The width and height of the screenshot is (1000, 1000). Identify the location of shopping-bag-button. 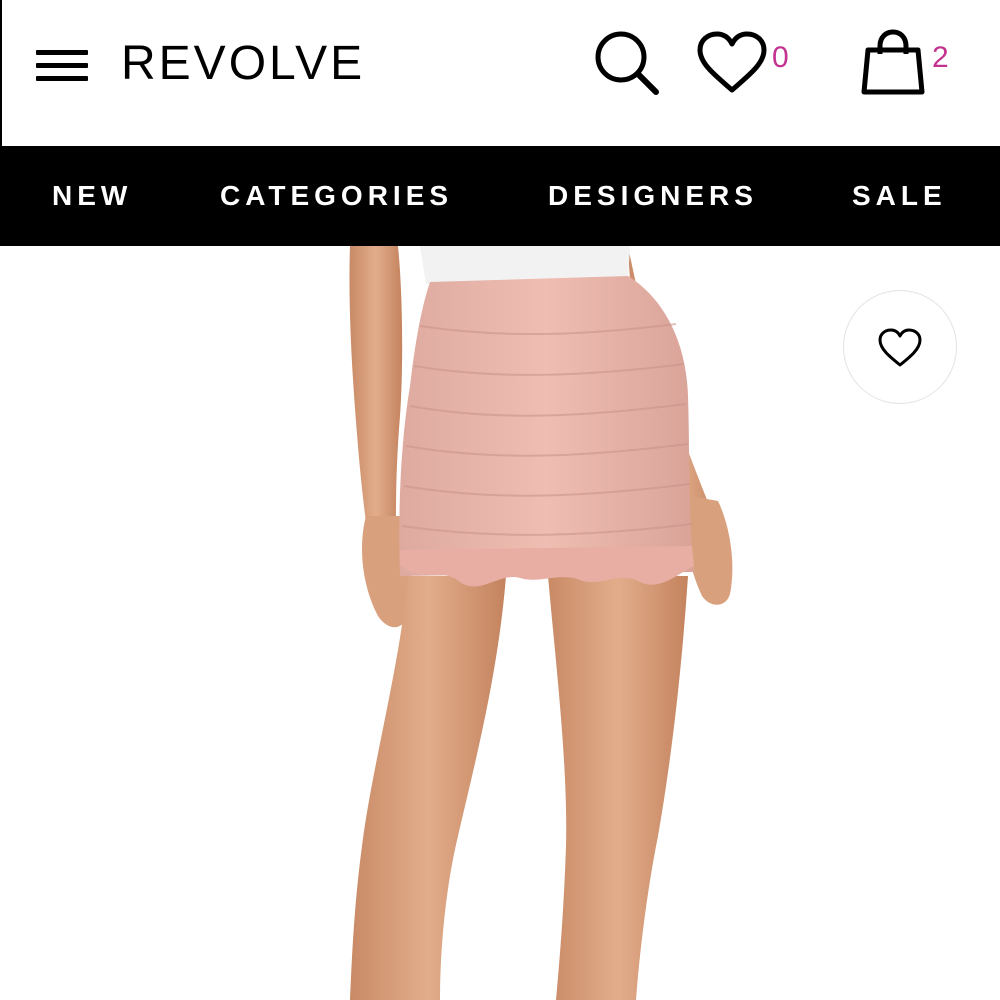
(893, 63).